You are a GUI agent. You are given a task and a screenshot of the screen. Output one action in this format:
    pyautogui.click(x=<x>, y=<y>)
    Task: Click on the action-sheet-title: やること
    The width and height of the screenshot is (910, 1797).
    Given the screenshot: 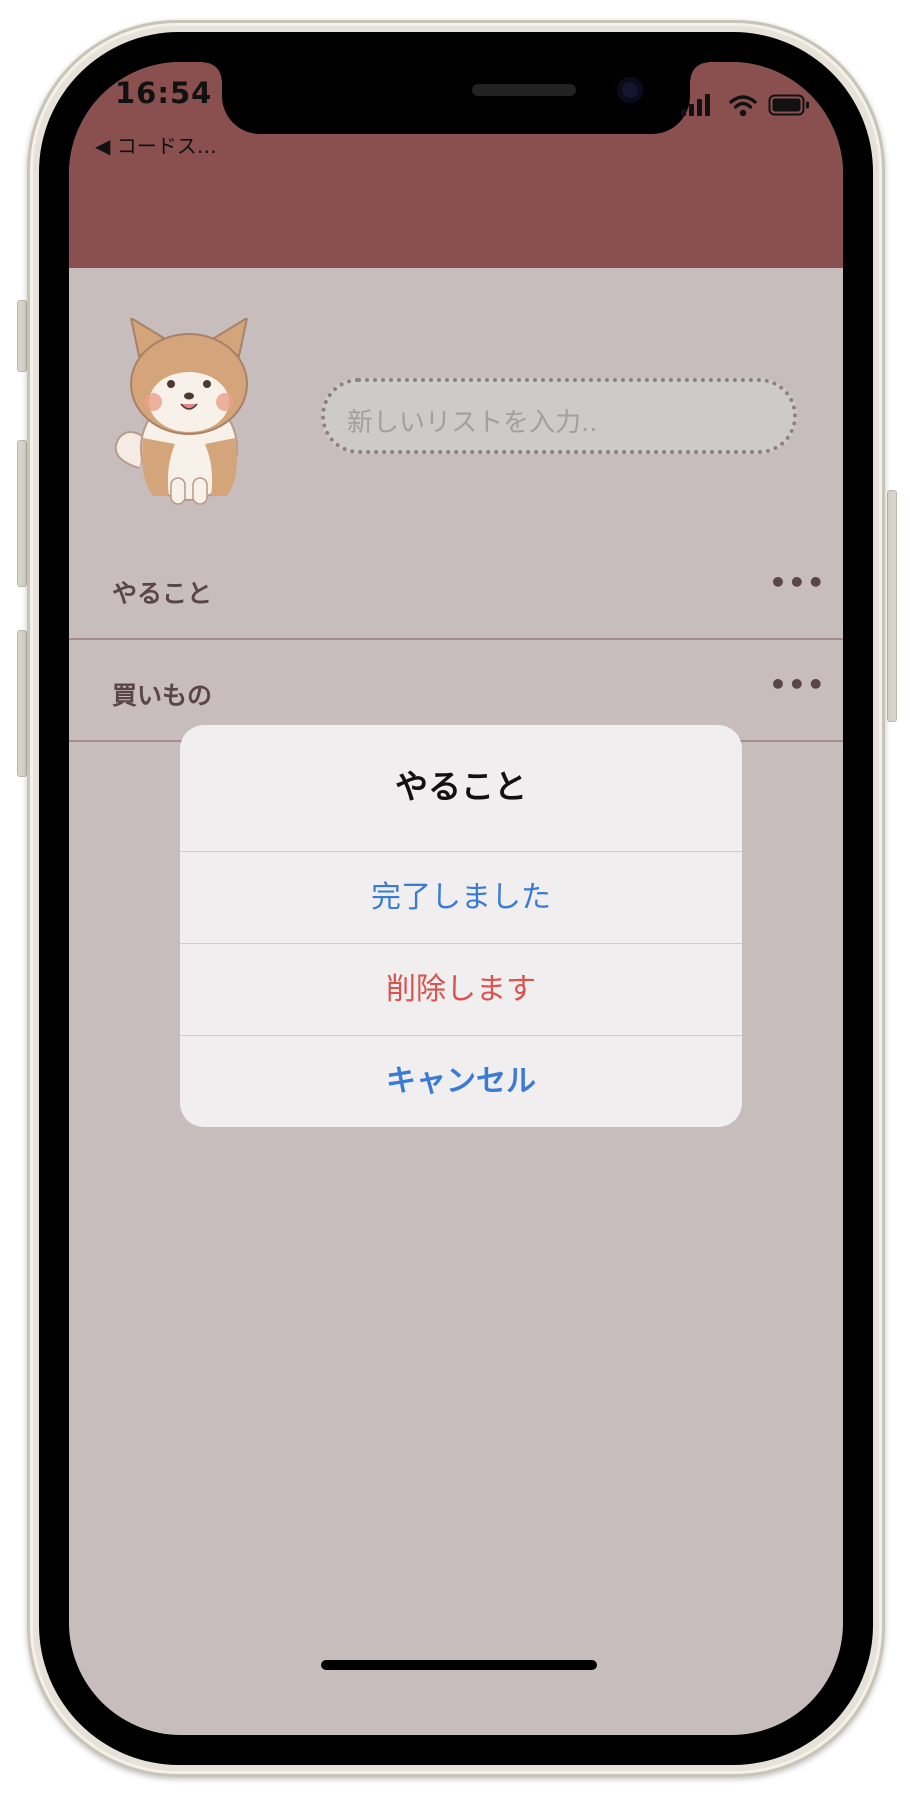 What is the action you would take?
    pyautogui.click(x=461, y=786)
    